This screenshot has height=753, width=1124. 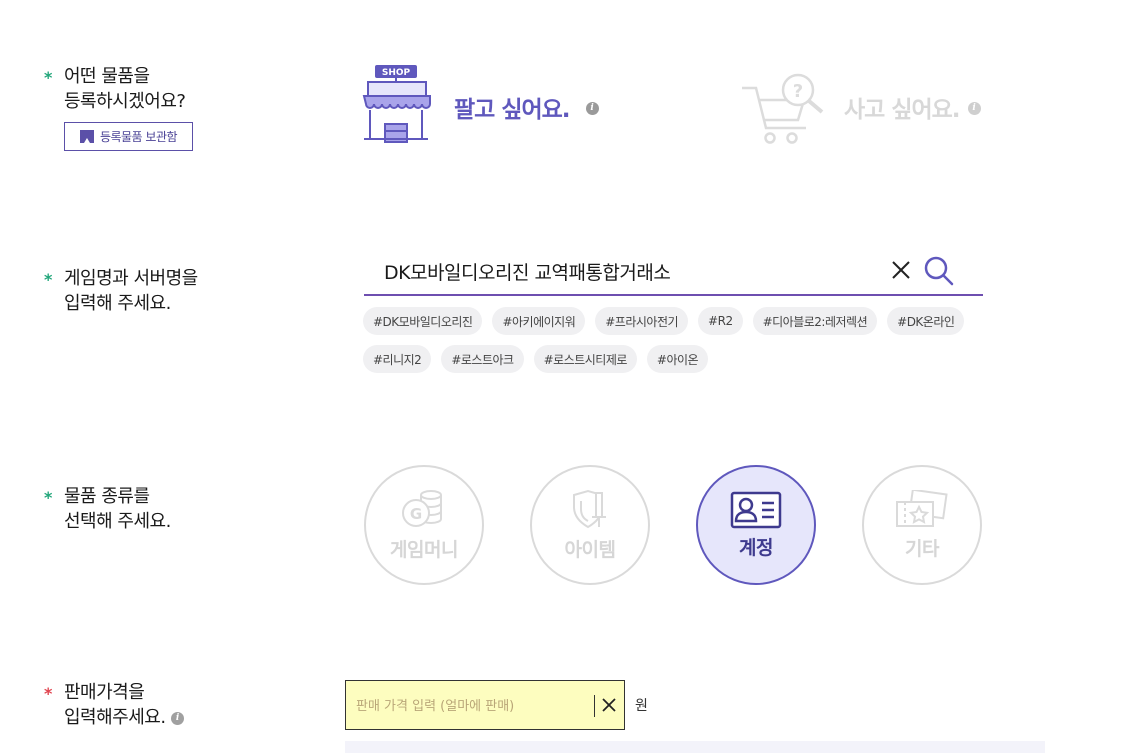 What do you see at coordinates (641, 706) in the screenshot?
I see `currency-unit: 원` at bounding box center [641, 706].